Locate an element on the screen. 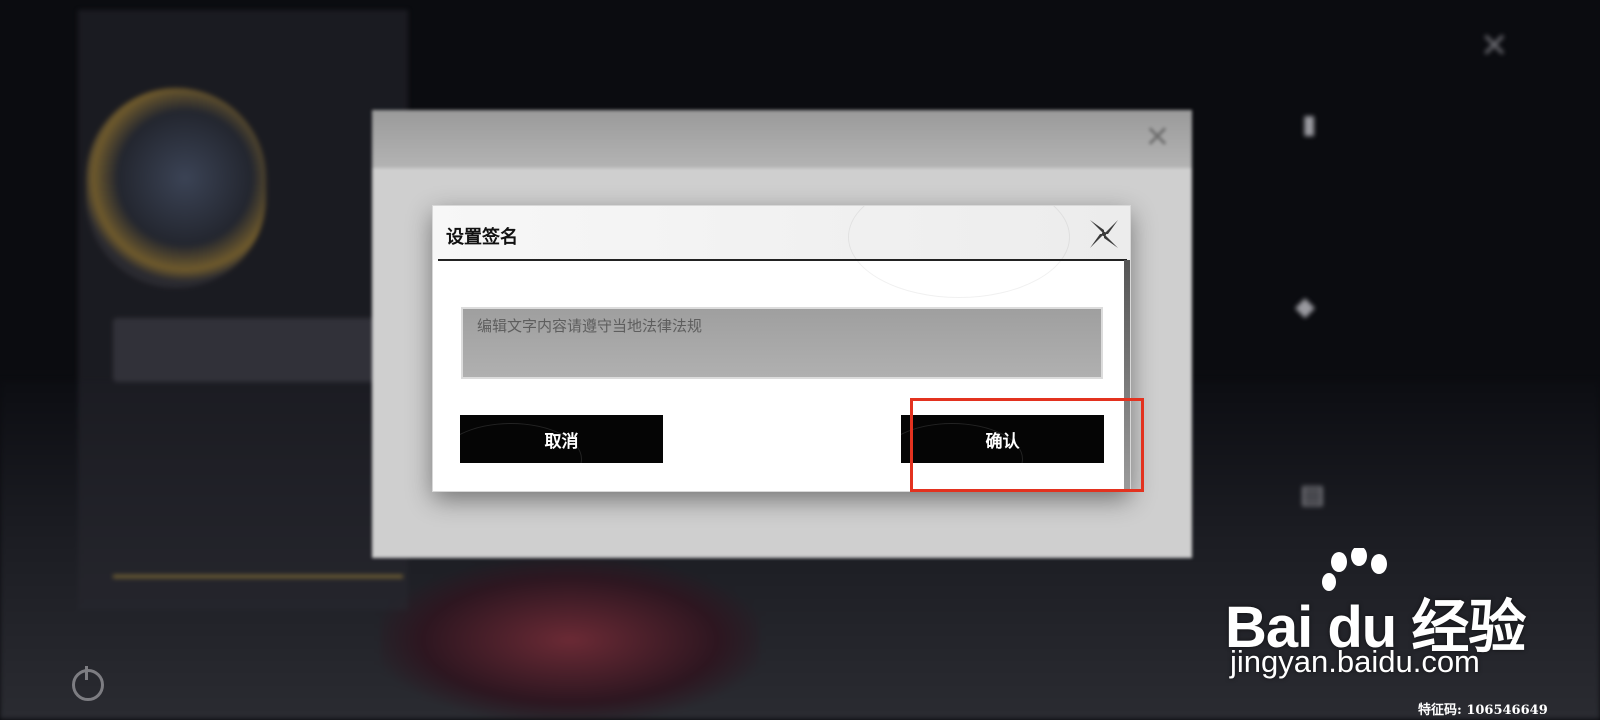 Image resolution: width=1600 pixels, height=720 pixels. dialog-header: 设置签名 is located at coordinates (781, 252).